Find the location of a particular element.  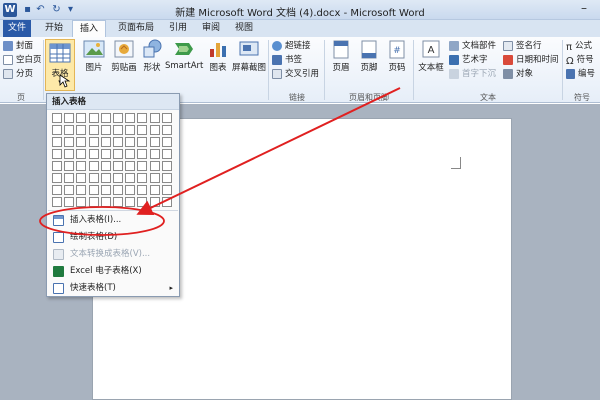

menu-excel-spreadsheet: Excel 电子表格(X) is located at coordinates (113, 271).